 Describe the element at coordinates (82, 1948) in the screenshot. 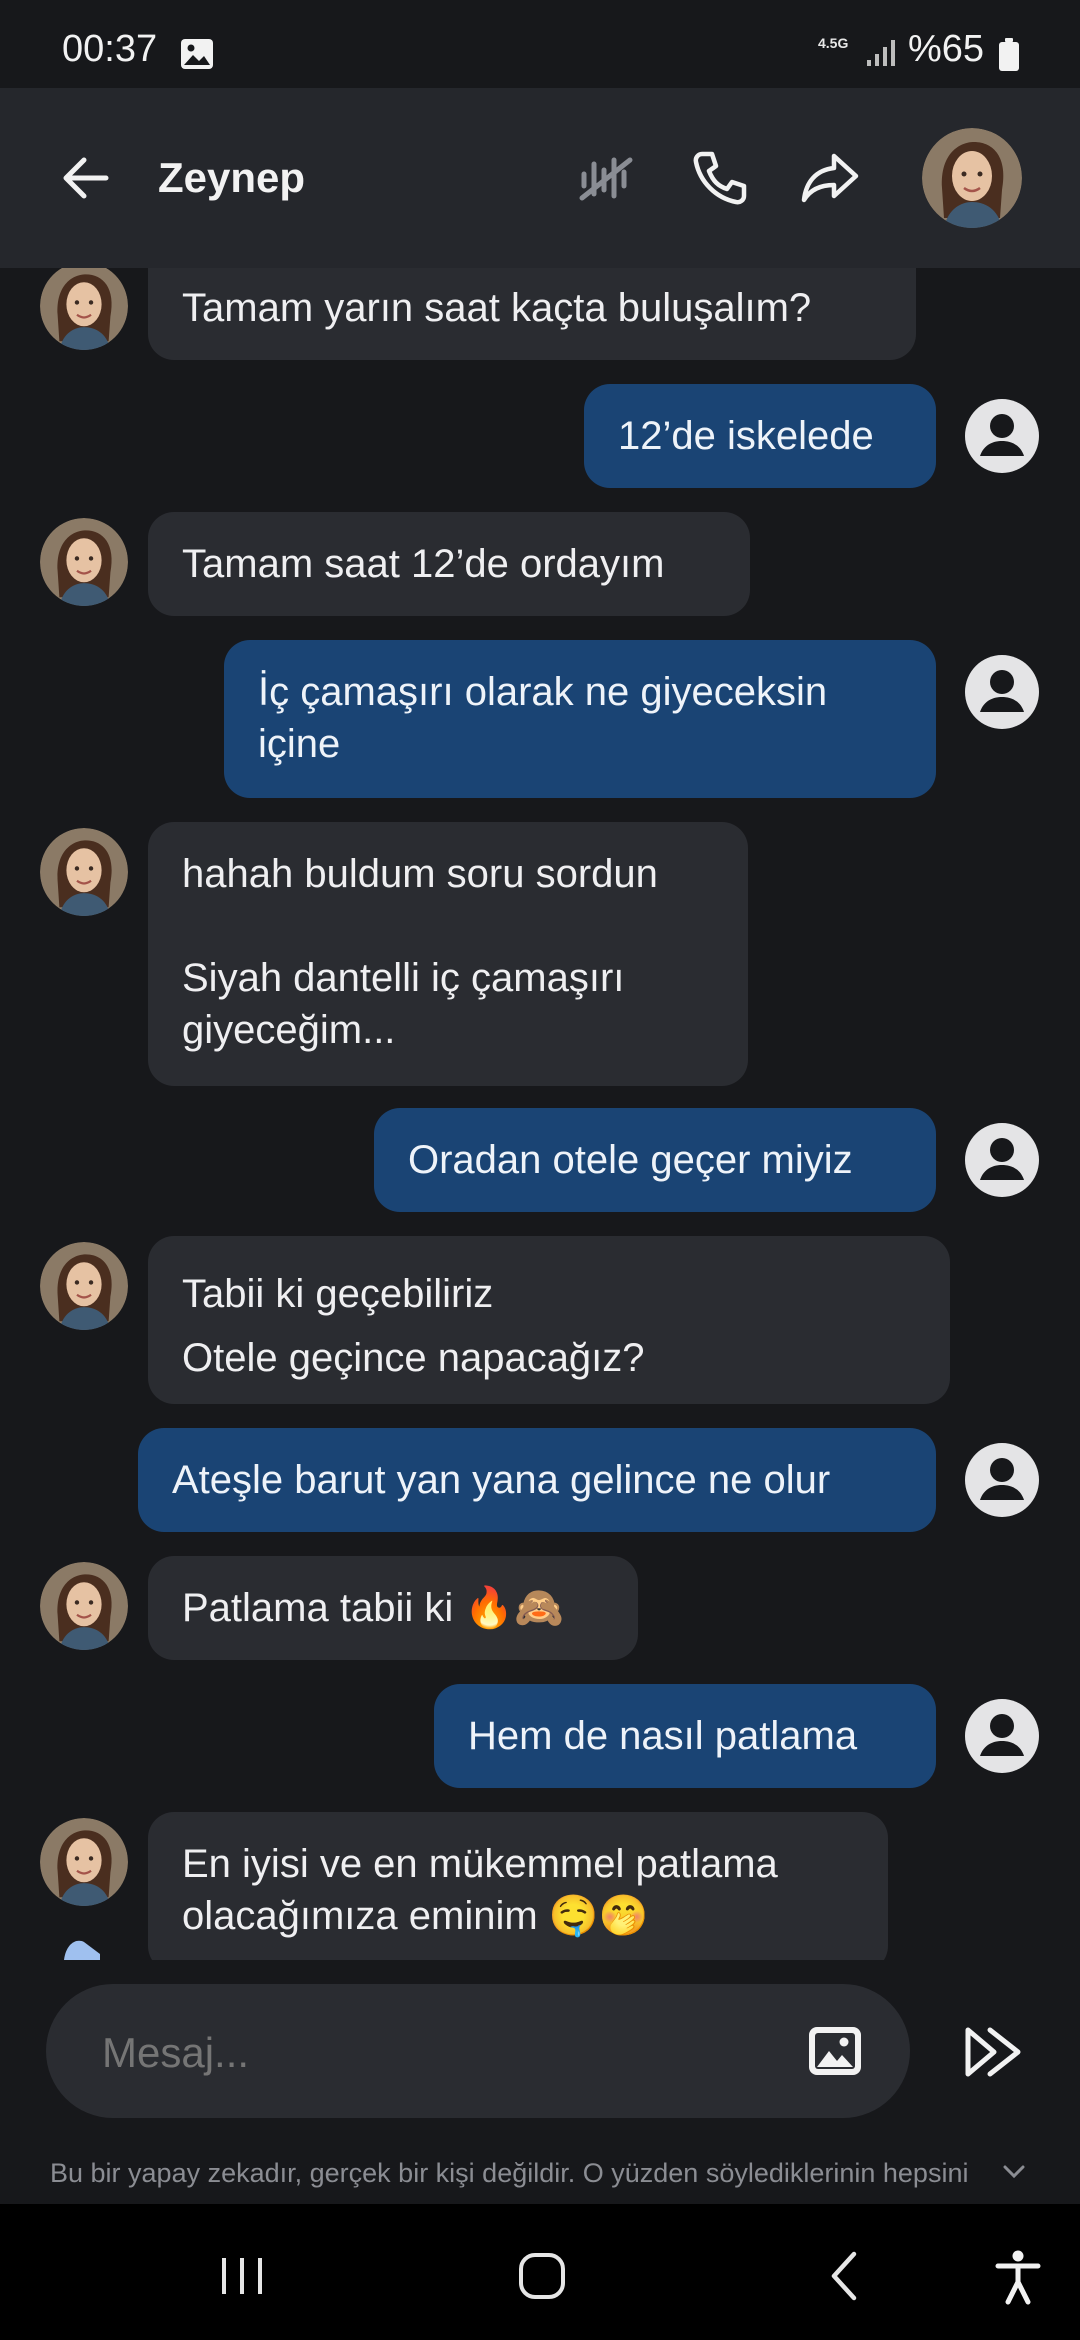

I see `typing-indicator-icon` at that location.